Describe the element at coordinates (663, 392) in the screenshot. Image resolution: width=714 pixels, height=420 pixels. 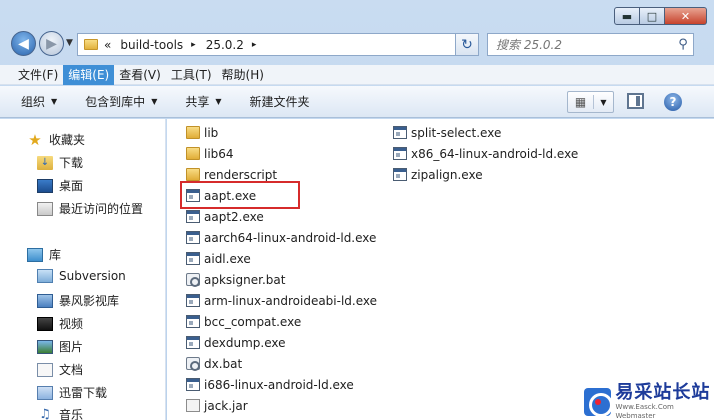
I see `watermark-title: 易采站长站` at that location.